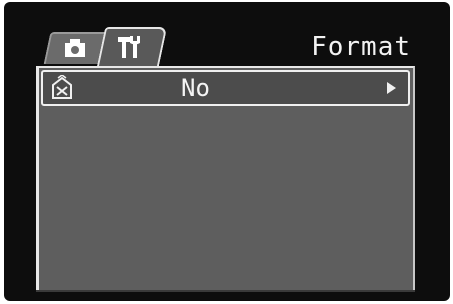  What do you see at coordinates (361, 47) in the screenshot?
I see `page-title: Format` at bounding box center [361, 47].